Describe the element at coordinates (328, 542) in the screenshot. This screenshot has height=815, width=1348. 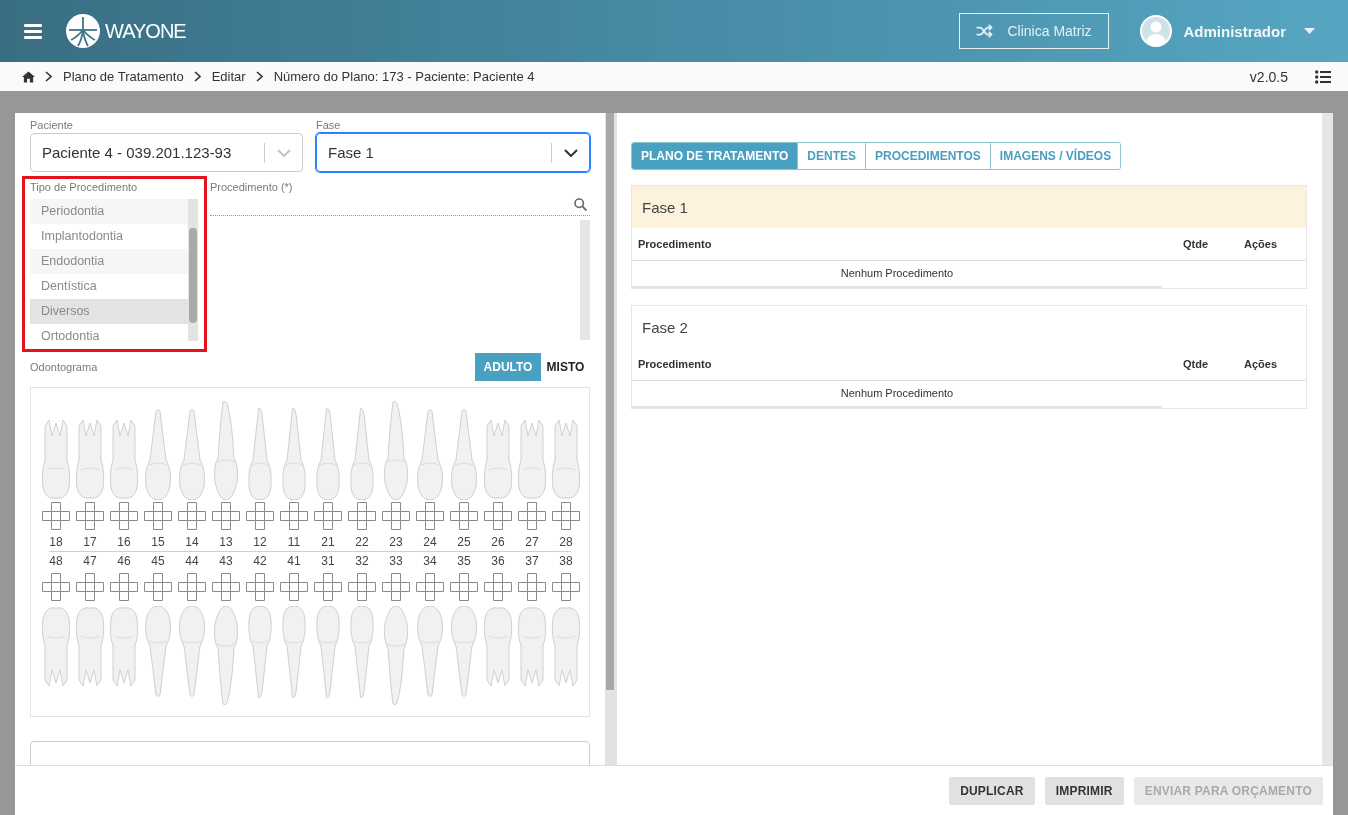
I see `tooth-number: 21` at that location.